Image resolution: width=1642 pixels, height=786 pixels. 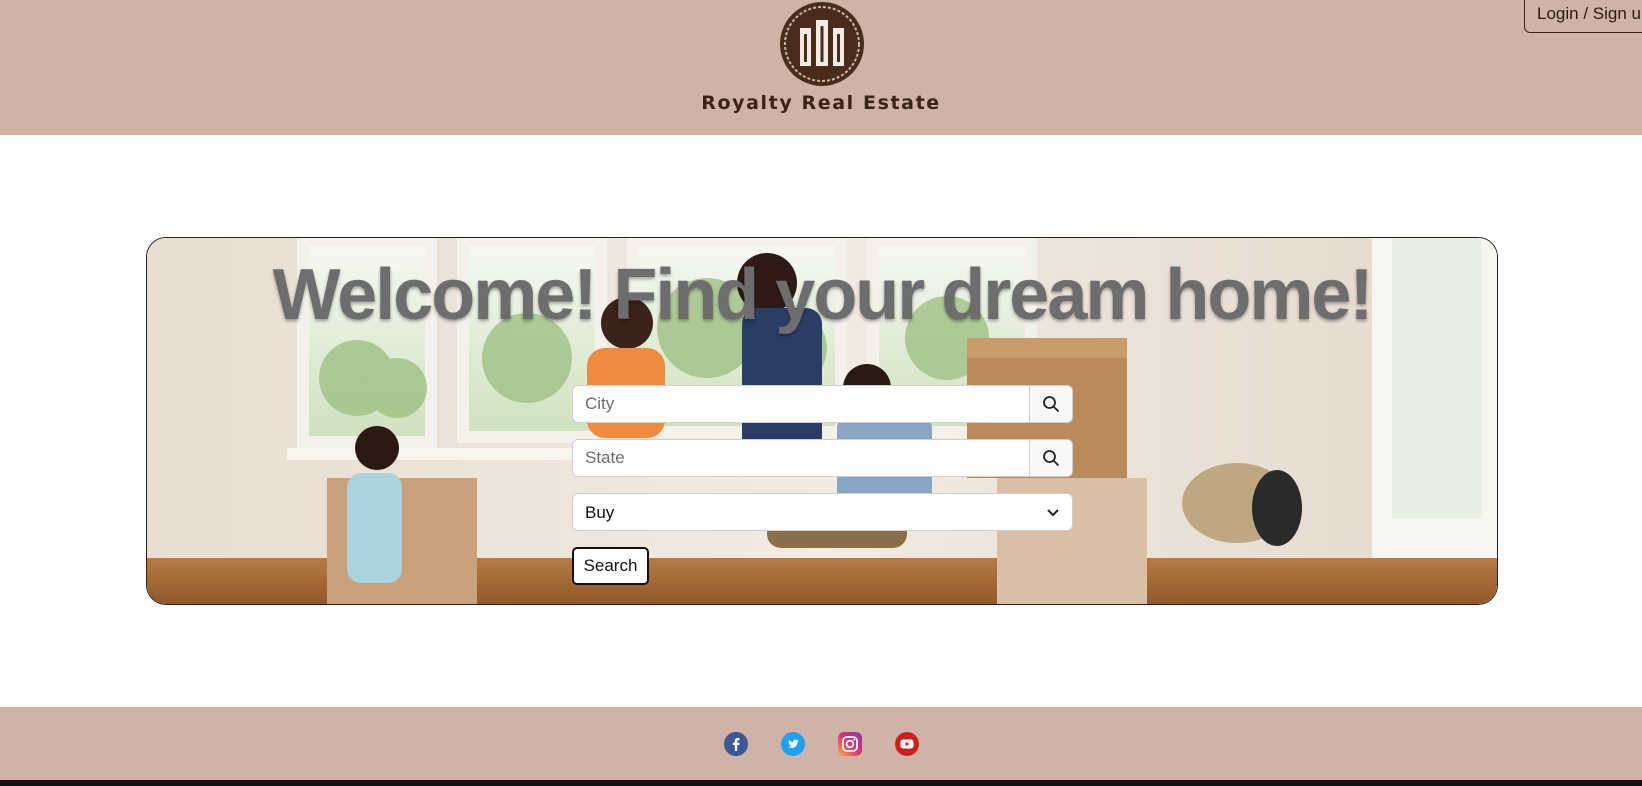 What do you see at coordinates (793, 744) in the screenshot?
I see `twitter-icon` at bounding box center [793, 744].